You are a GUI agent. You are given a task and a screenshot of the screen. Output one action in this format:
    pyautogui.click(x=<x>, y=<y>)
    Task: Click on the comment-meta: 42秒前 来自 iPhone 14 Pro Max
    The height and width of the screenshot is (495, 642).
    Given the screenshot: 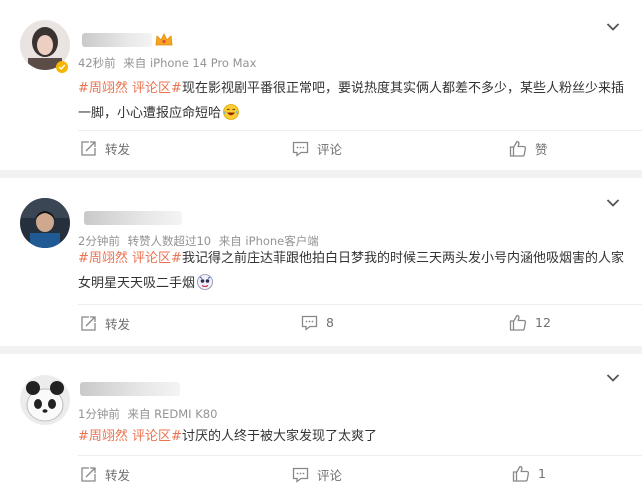 What is the action you would take?
    pyautogui.click(x=169, y=63)
    